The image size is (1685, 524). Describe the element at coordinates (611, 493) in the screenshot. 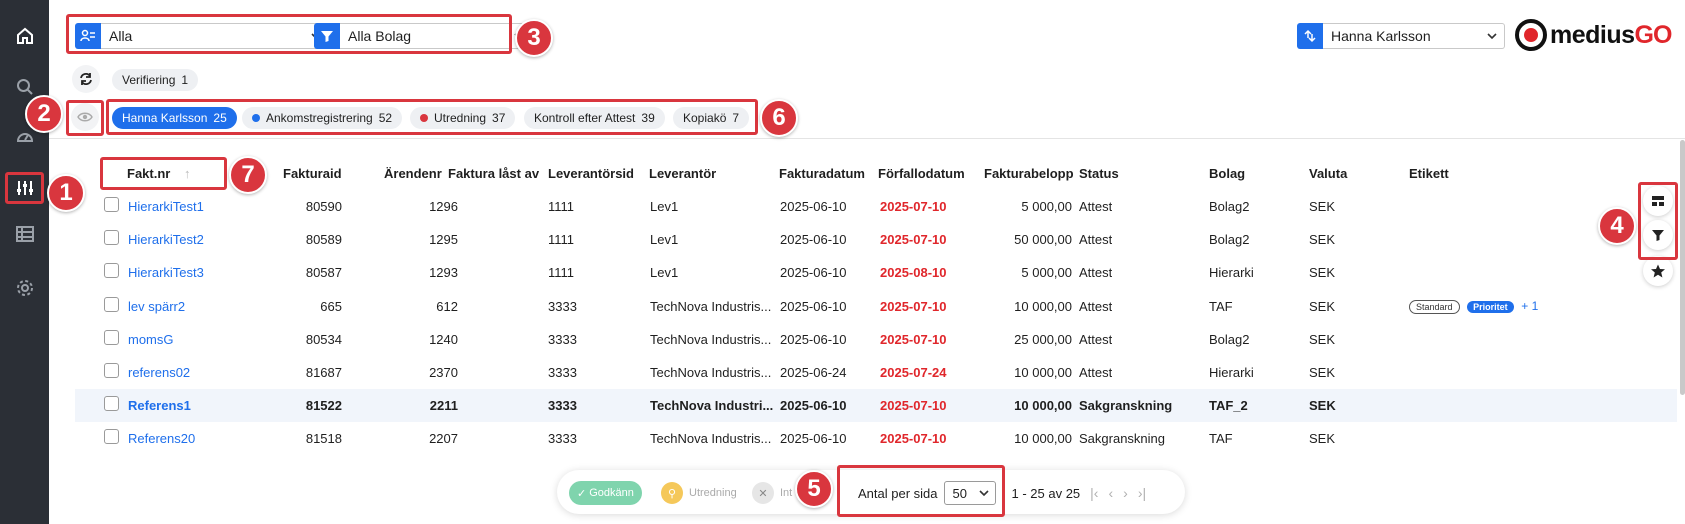

I see `approve-label: Godkänn` at that location.